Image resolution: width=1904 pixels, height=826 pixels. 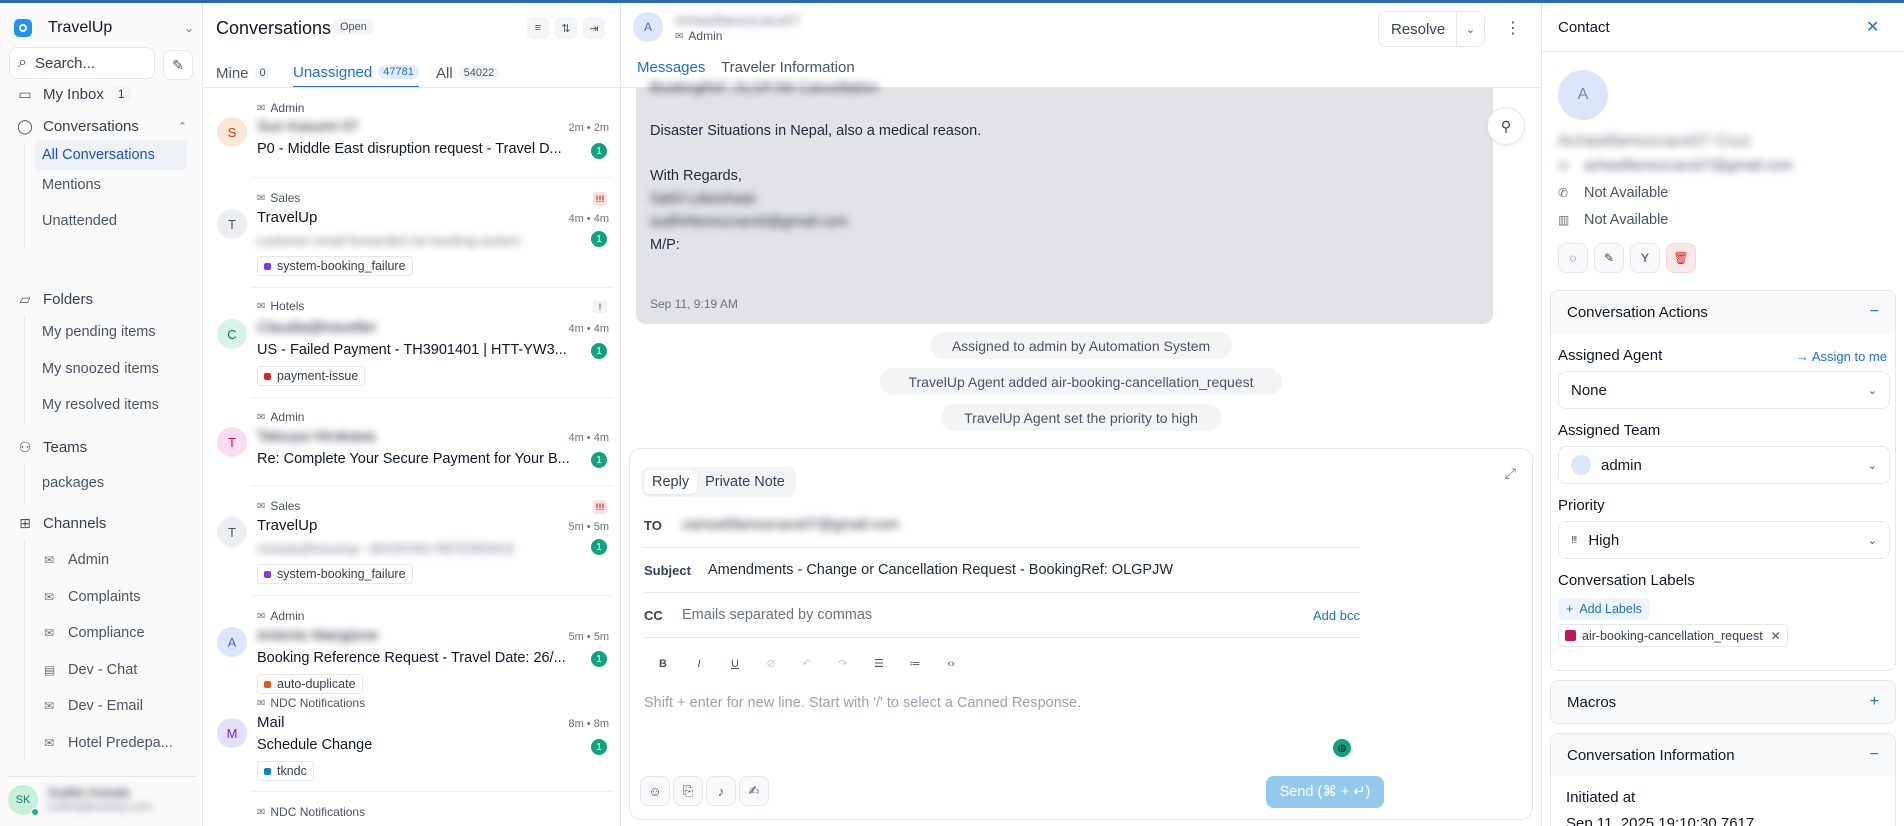 What do you see at coordinates (1724, 390) in the screenshot?
I see `assigned-agent-select: None ⌄` at bounding box center [1724, 390].